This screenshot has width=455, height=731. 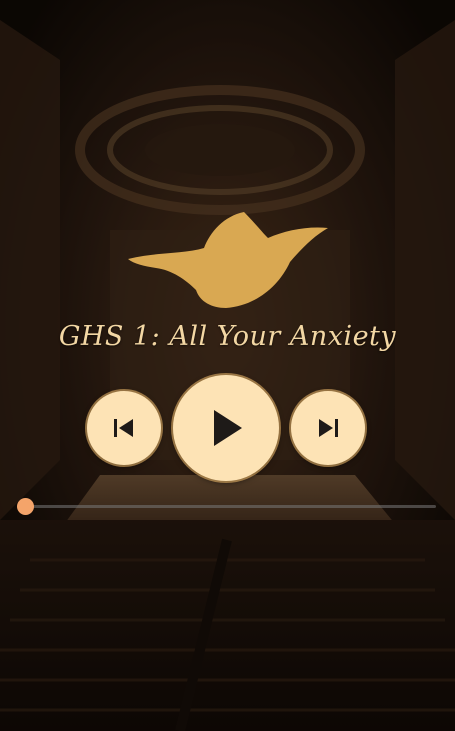 I want to click on track-title: GHS 1: All Your Anxiety, so click(x=227, y=336).